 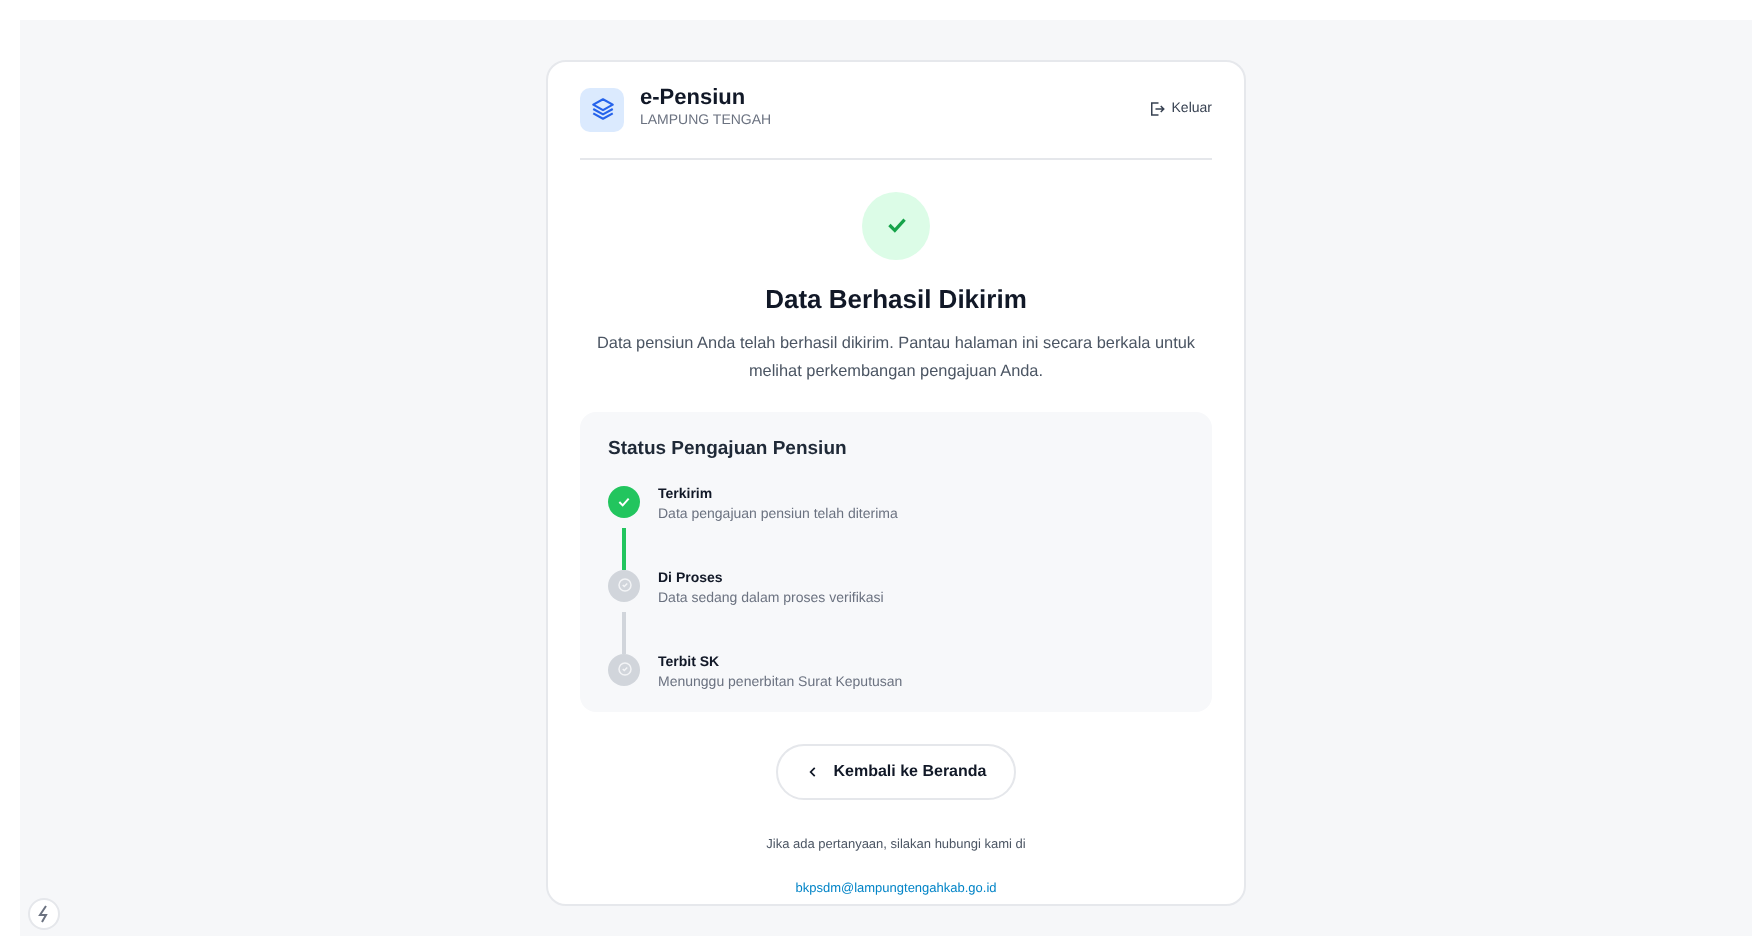 What do you see at coordinates (812, 771) in the screenshot?
I see `chevron-left-icon` at bounding box center [812, 771].